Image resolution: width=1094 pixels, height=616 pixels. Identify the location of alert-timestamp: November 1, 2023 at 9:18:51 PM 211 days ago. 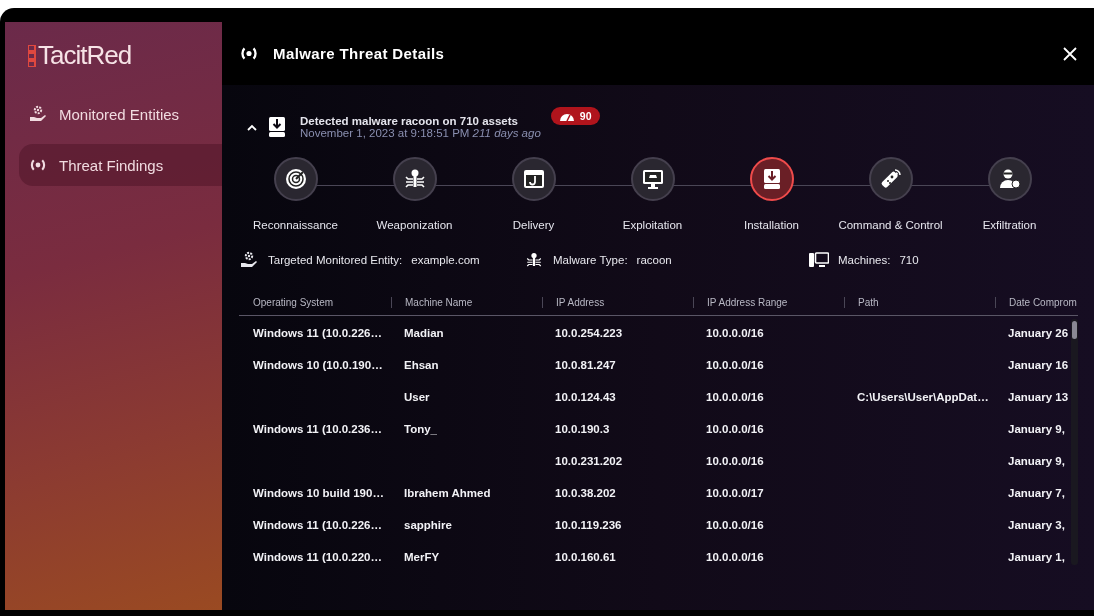
(420, 133).